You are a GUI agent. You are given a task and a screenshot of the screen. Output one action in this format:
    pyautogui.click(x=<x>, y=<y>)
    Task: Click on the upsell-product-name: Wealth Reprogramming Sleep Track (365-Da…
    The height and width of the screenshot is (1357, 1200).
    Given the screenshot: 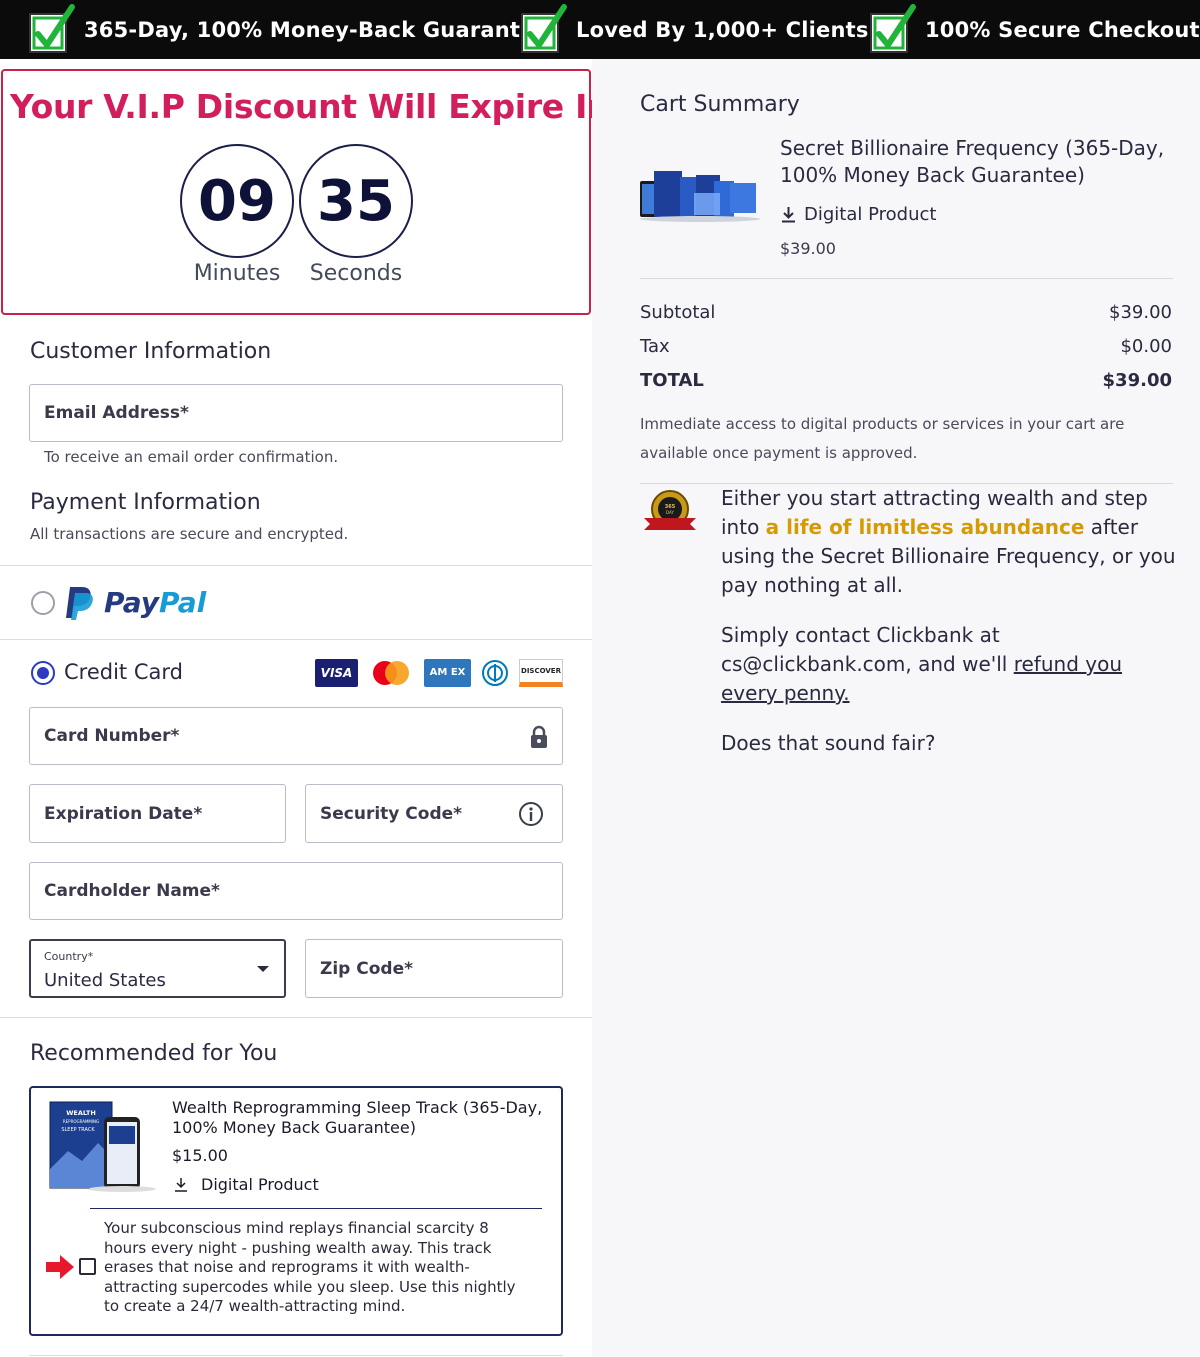 What is the action you would take?
    pyautogui.click(x=357, y=1118)
    